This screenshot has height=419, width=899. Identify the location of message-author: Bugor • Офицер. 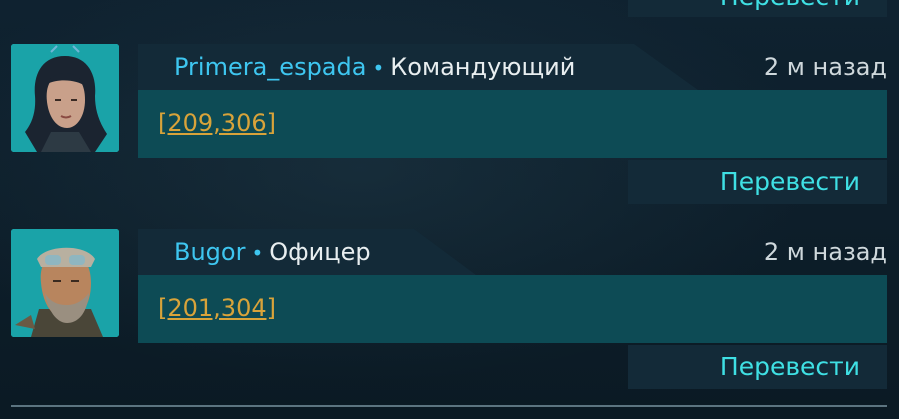
(272, 252).